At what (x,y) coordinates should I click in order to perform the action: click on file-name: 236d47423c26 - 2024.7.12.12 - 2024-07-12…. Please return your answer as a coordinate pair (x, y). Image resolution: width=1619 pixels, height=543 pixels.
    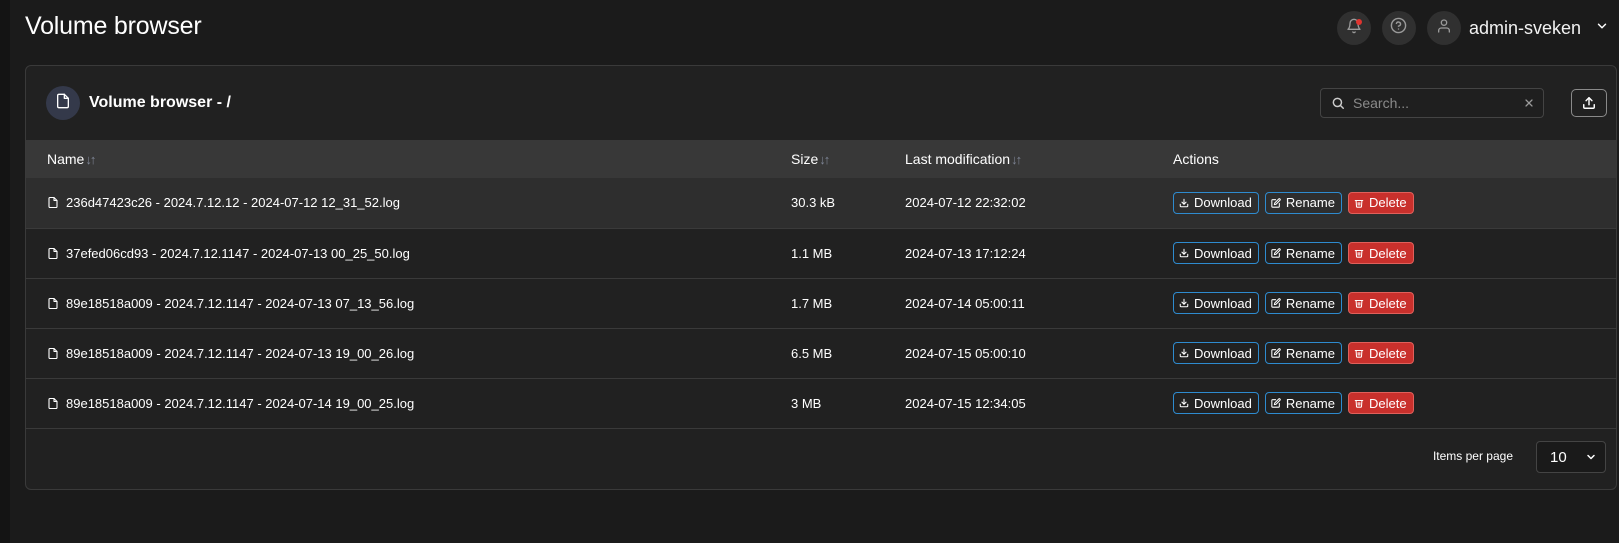
    Looking at the image, I should click on (233, 202).